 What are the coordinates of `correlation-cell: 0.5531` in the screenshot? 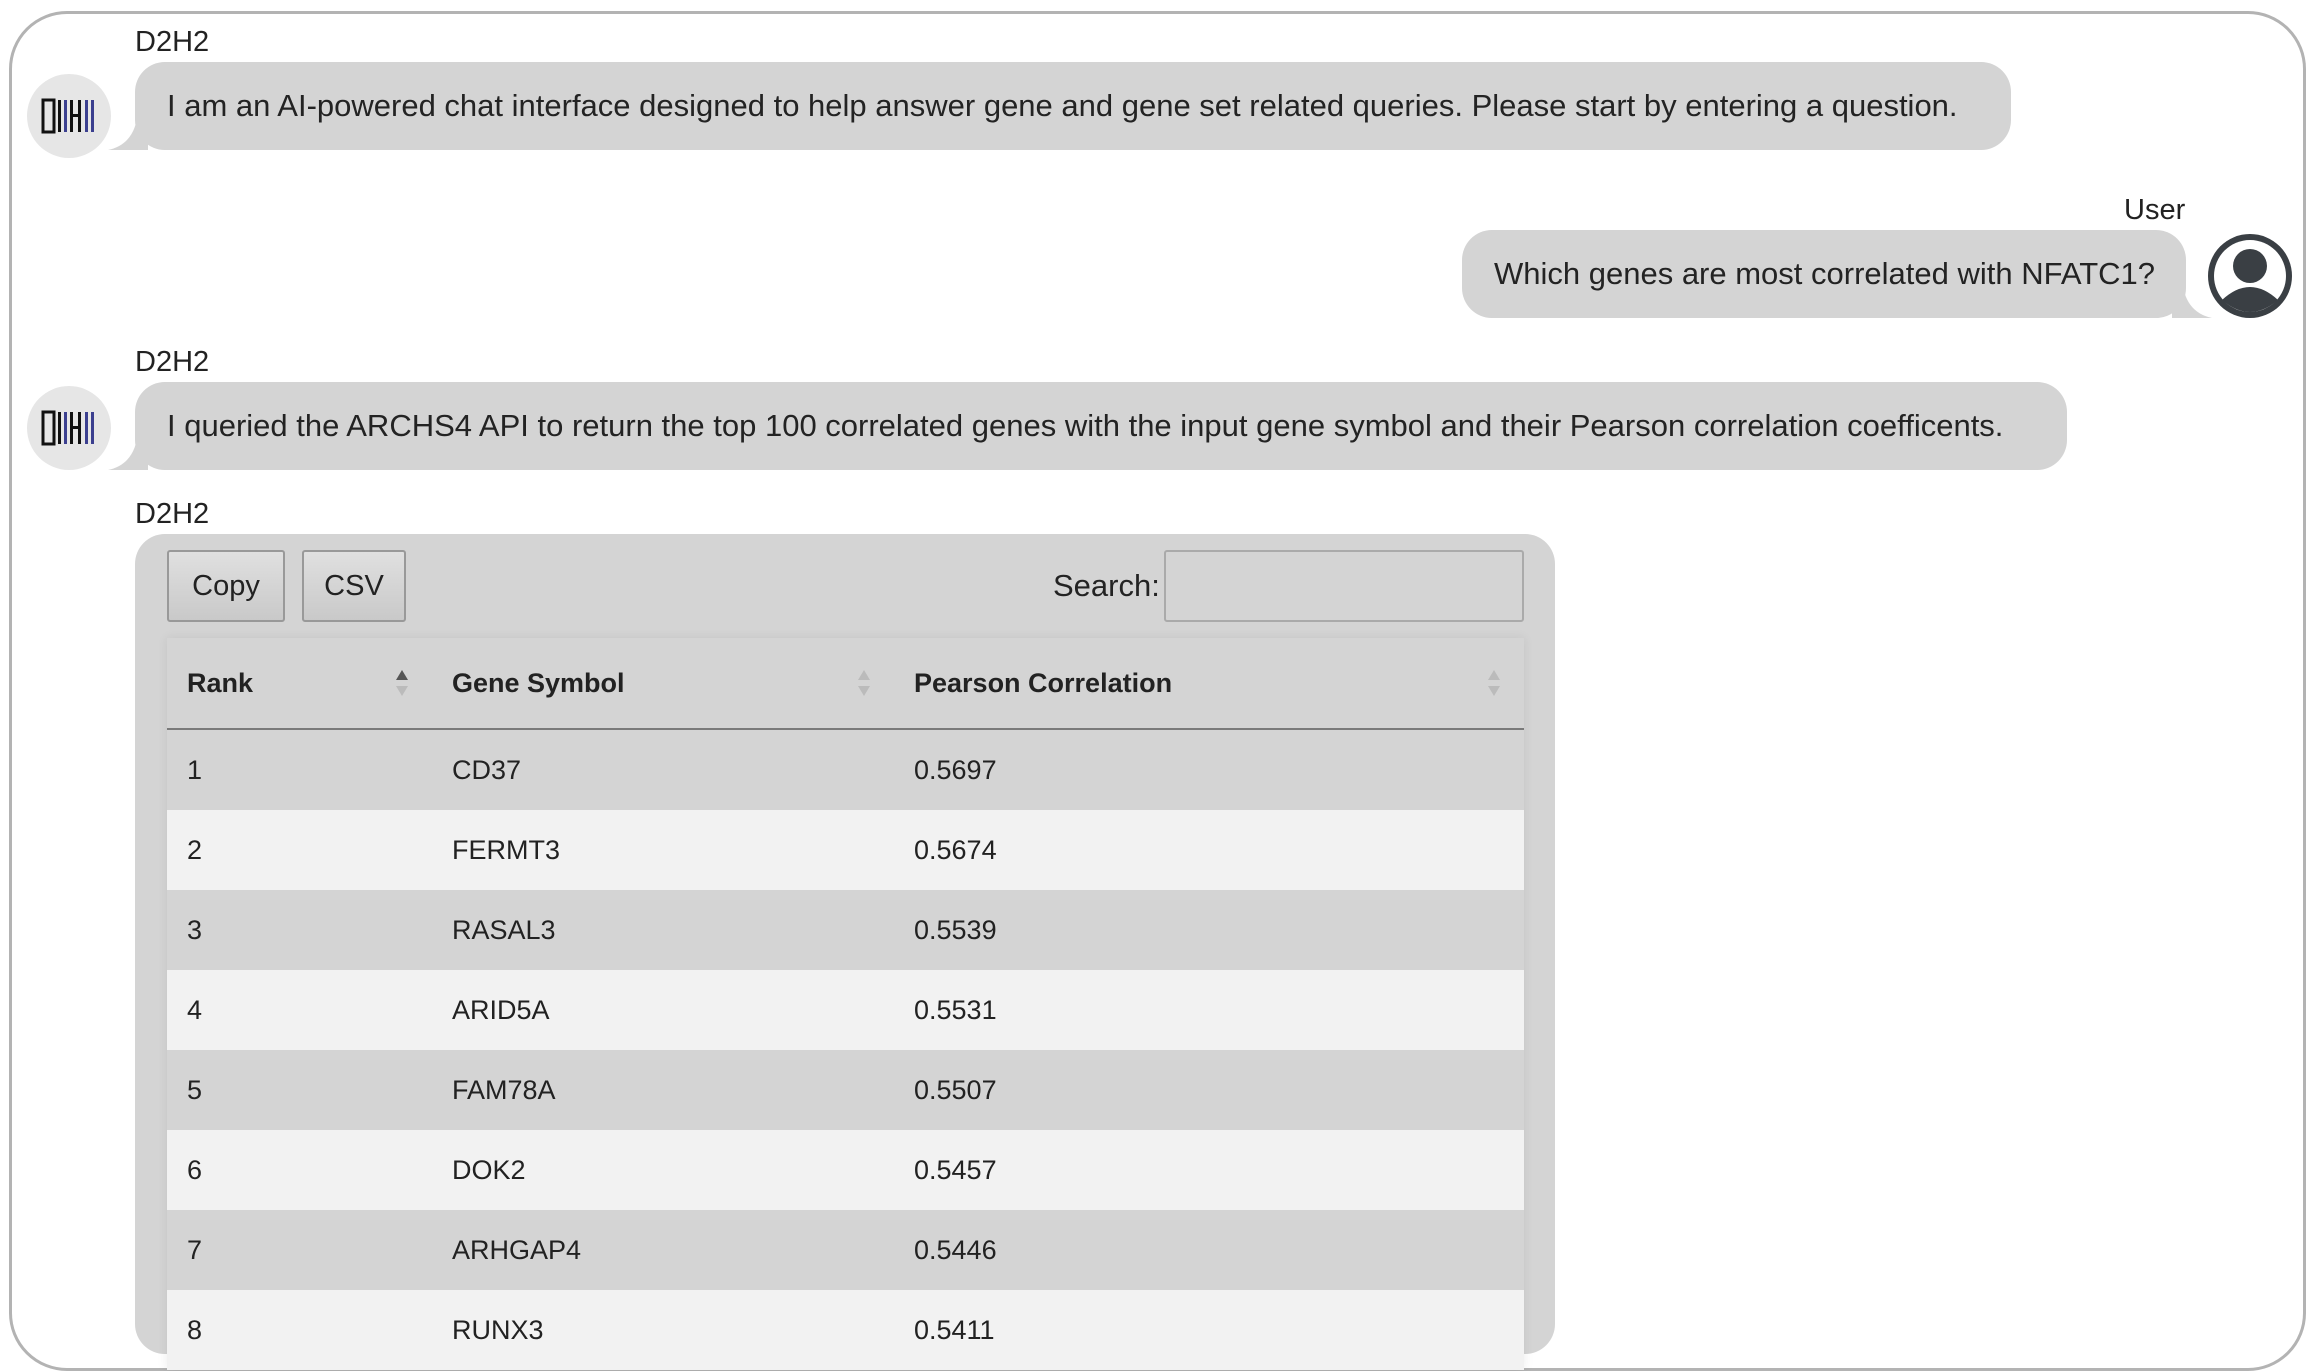 It's located at (955, 1009).